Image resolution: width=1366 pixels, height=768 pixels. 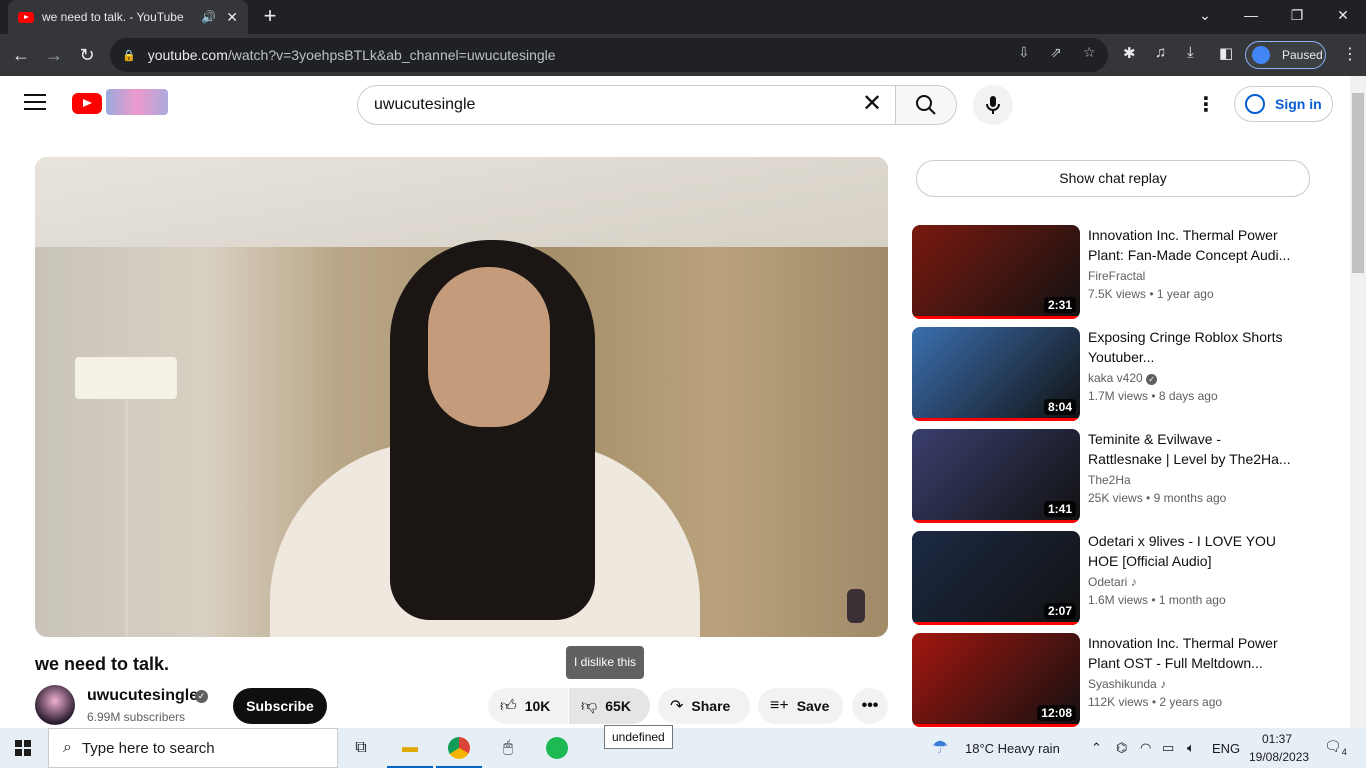 I want to click on search-input: uwucutesingle, so click(x=626, y=105).